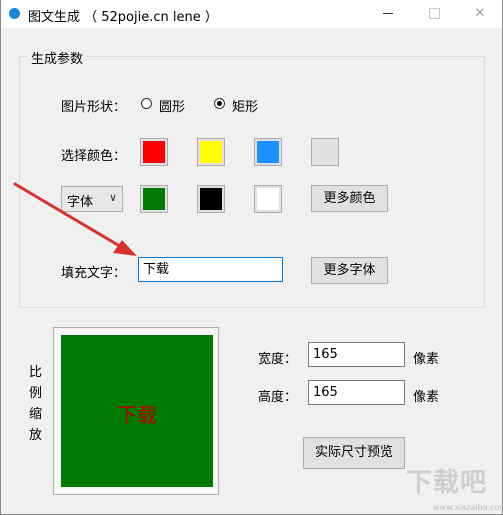 This screenshot has width=503, height=515. What do you see at coordinates (75, 219) in the screenshot?
I see `annotation-arrow-icon` at bounding box center [75, 219].